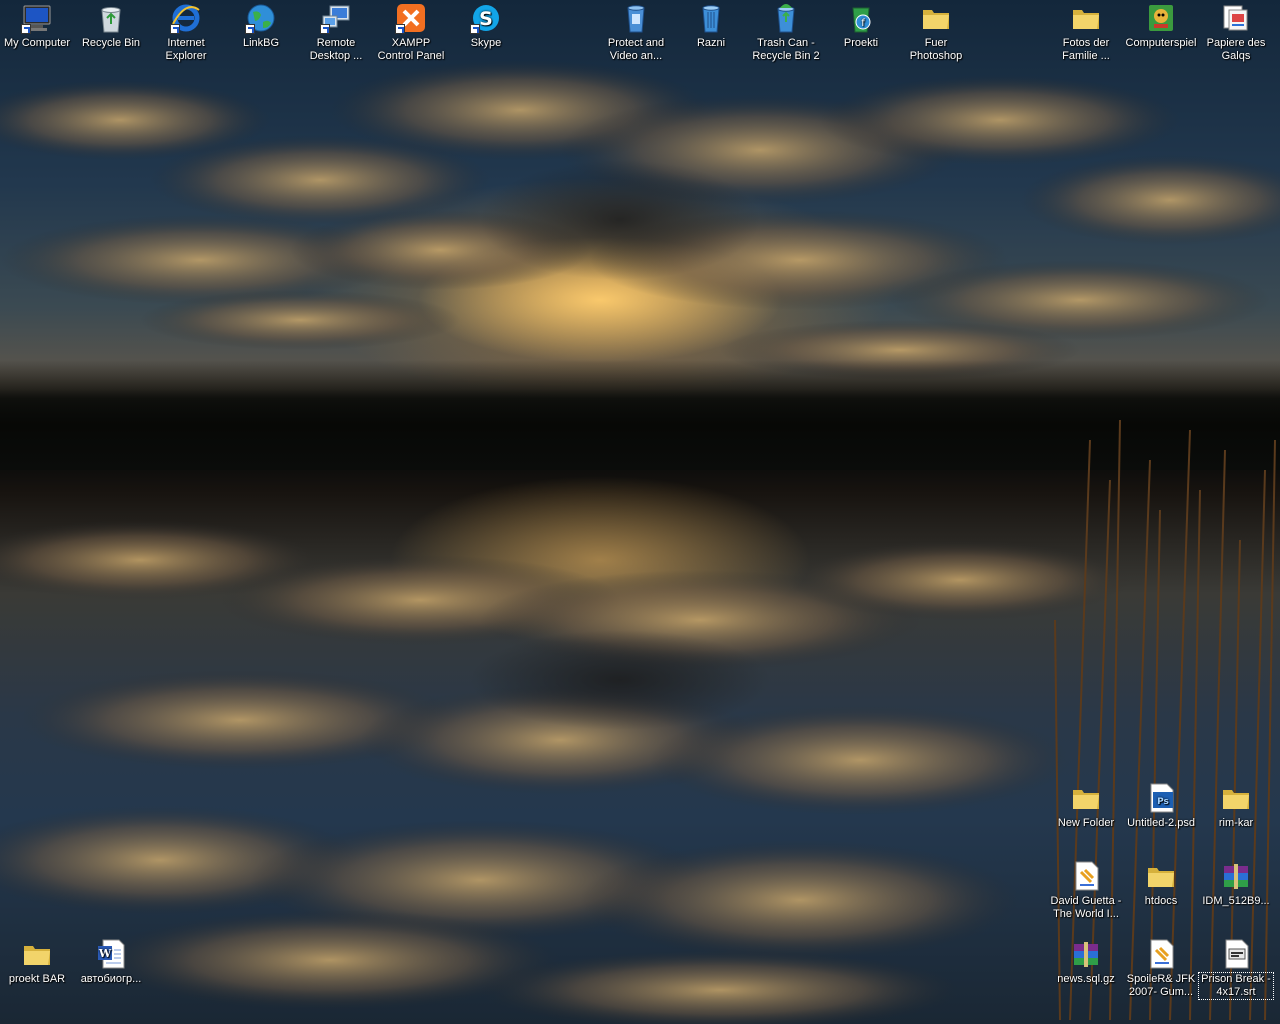  I want to click on desktop-icon-papiere-des-galqs: Papiere des Galqs, so click(1236, 32).